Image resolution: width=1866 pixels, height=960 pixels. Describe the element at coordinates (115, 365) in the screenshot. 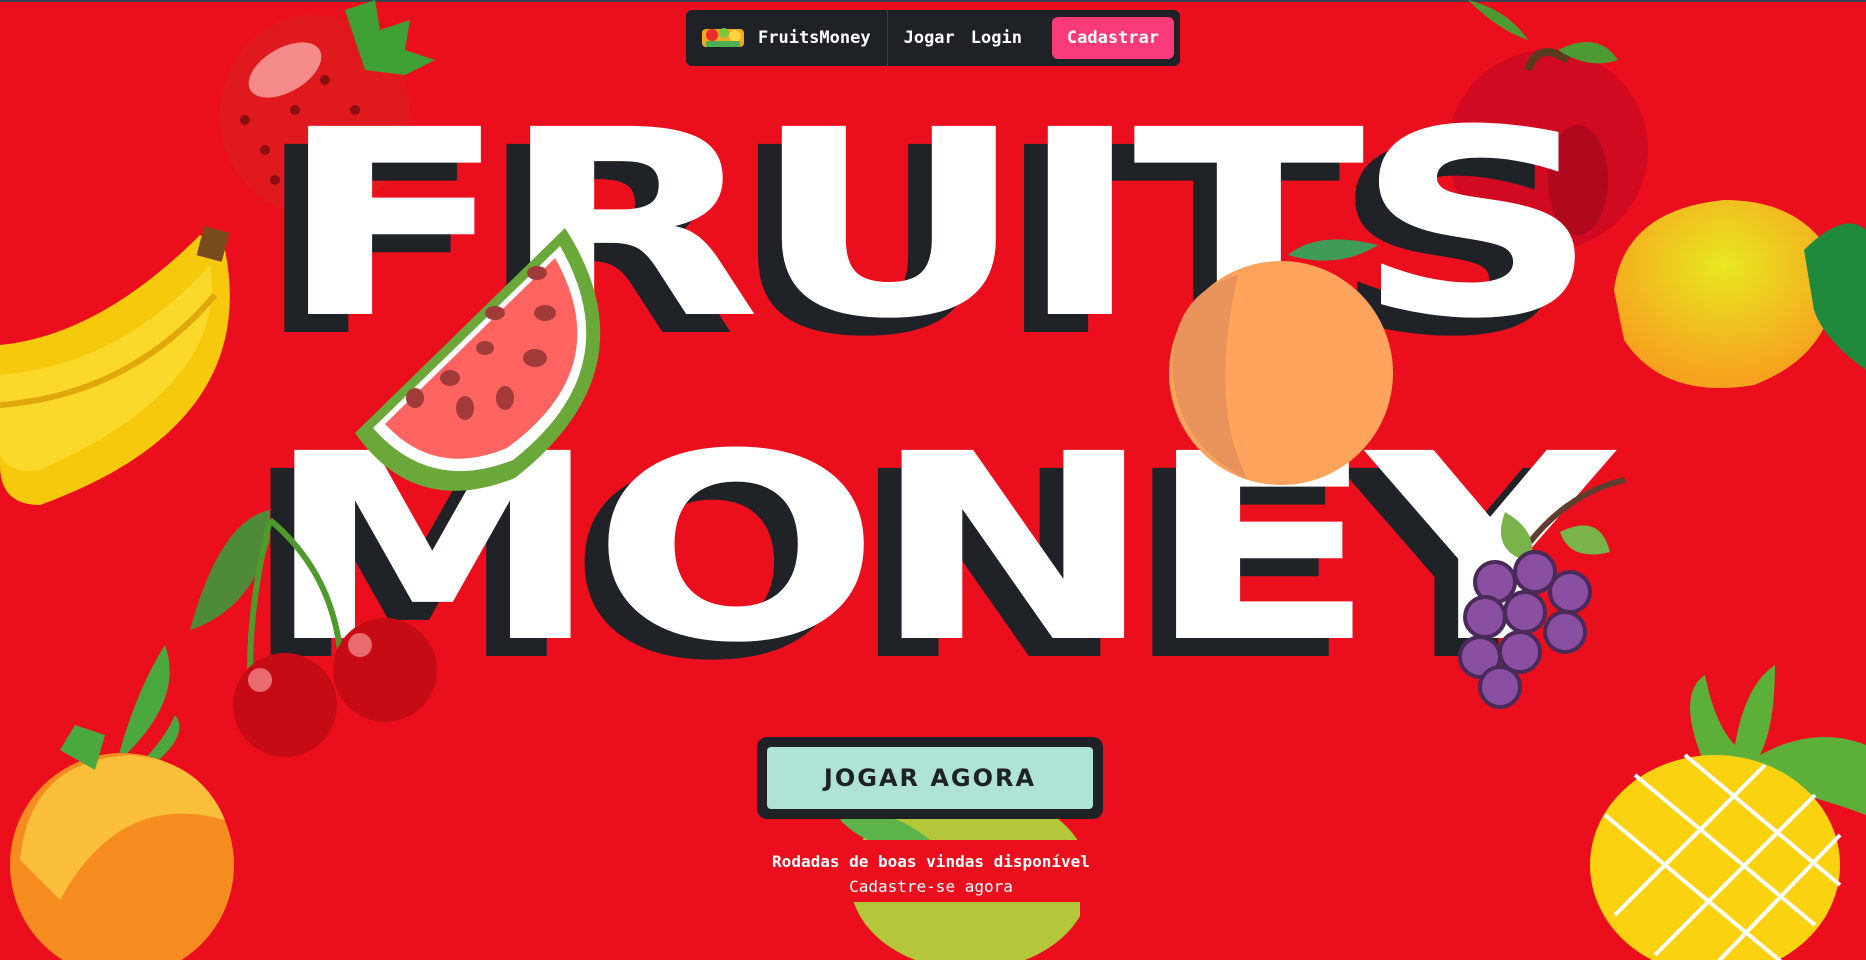

I see `banana-icon` at that location.